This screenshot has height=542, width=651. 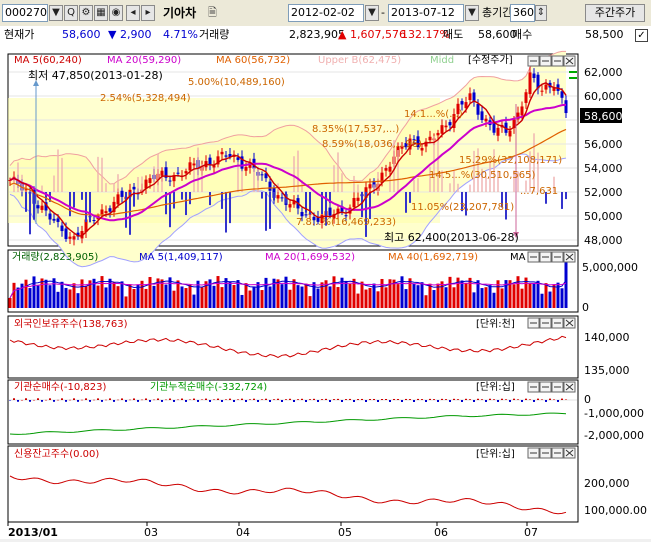 I want to click on search-icon: Q, so click(x=71, y=13).